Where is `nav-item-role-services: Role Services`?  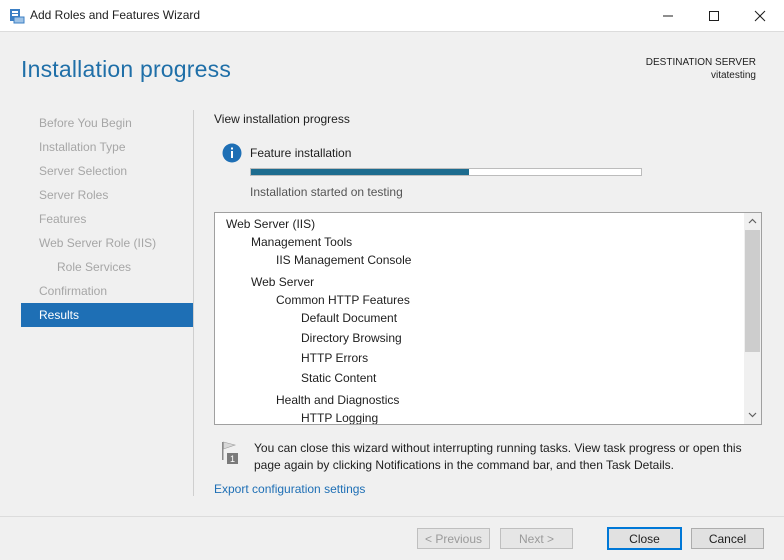
nav-item-role-services: Role Services is located at coordinates (94, 267).